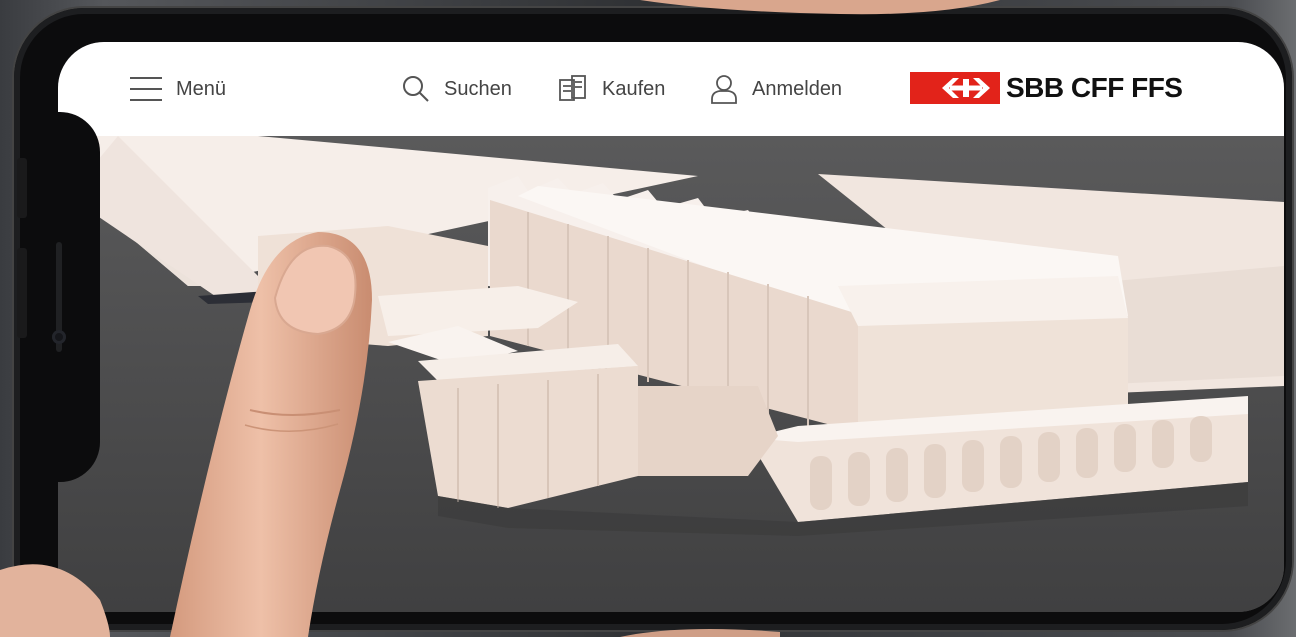 This screenshot has width=1296, height=637. I want to click on search-label: Suchen, so click(478, 88).